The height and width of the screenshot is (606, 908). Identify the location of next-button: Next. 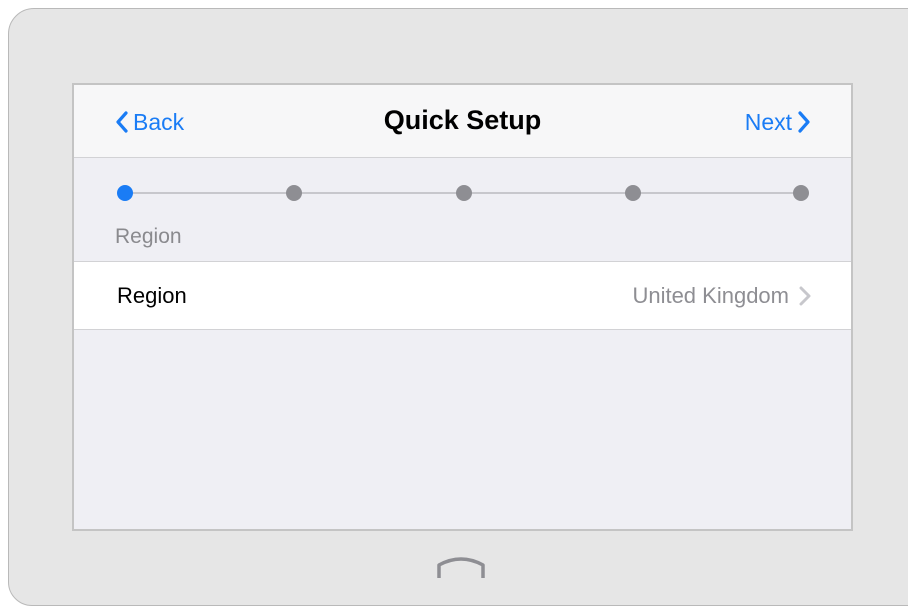
(778, 122).